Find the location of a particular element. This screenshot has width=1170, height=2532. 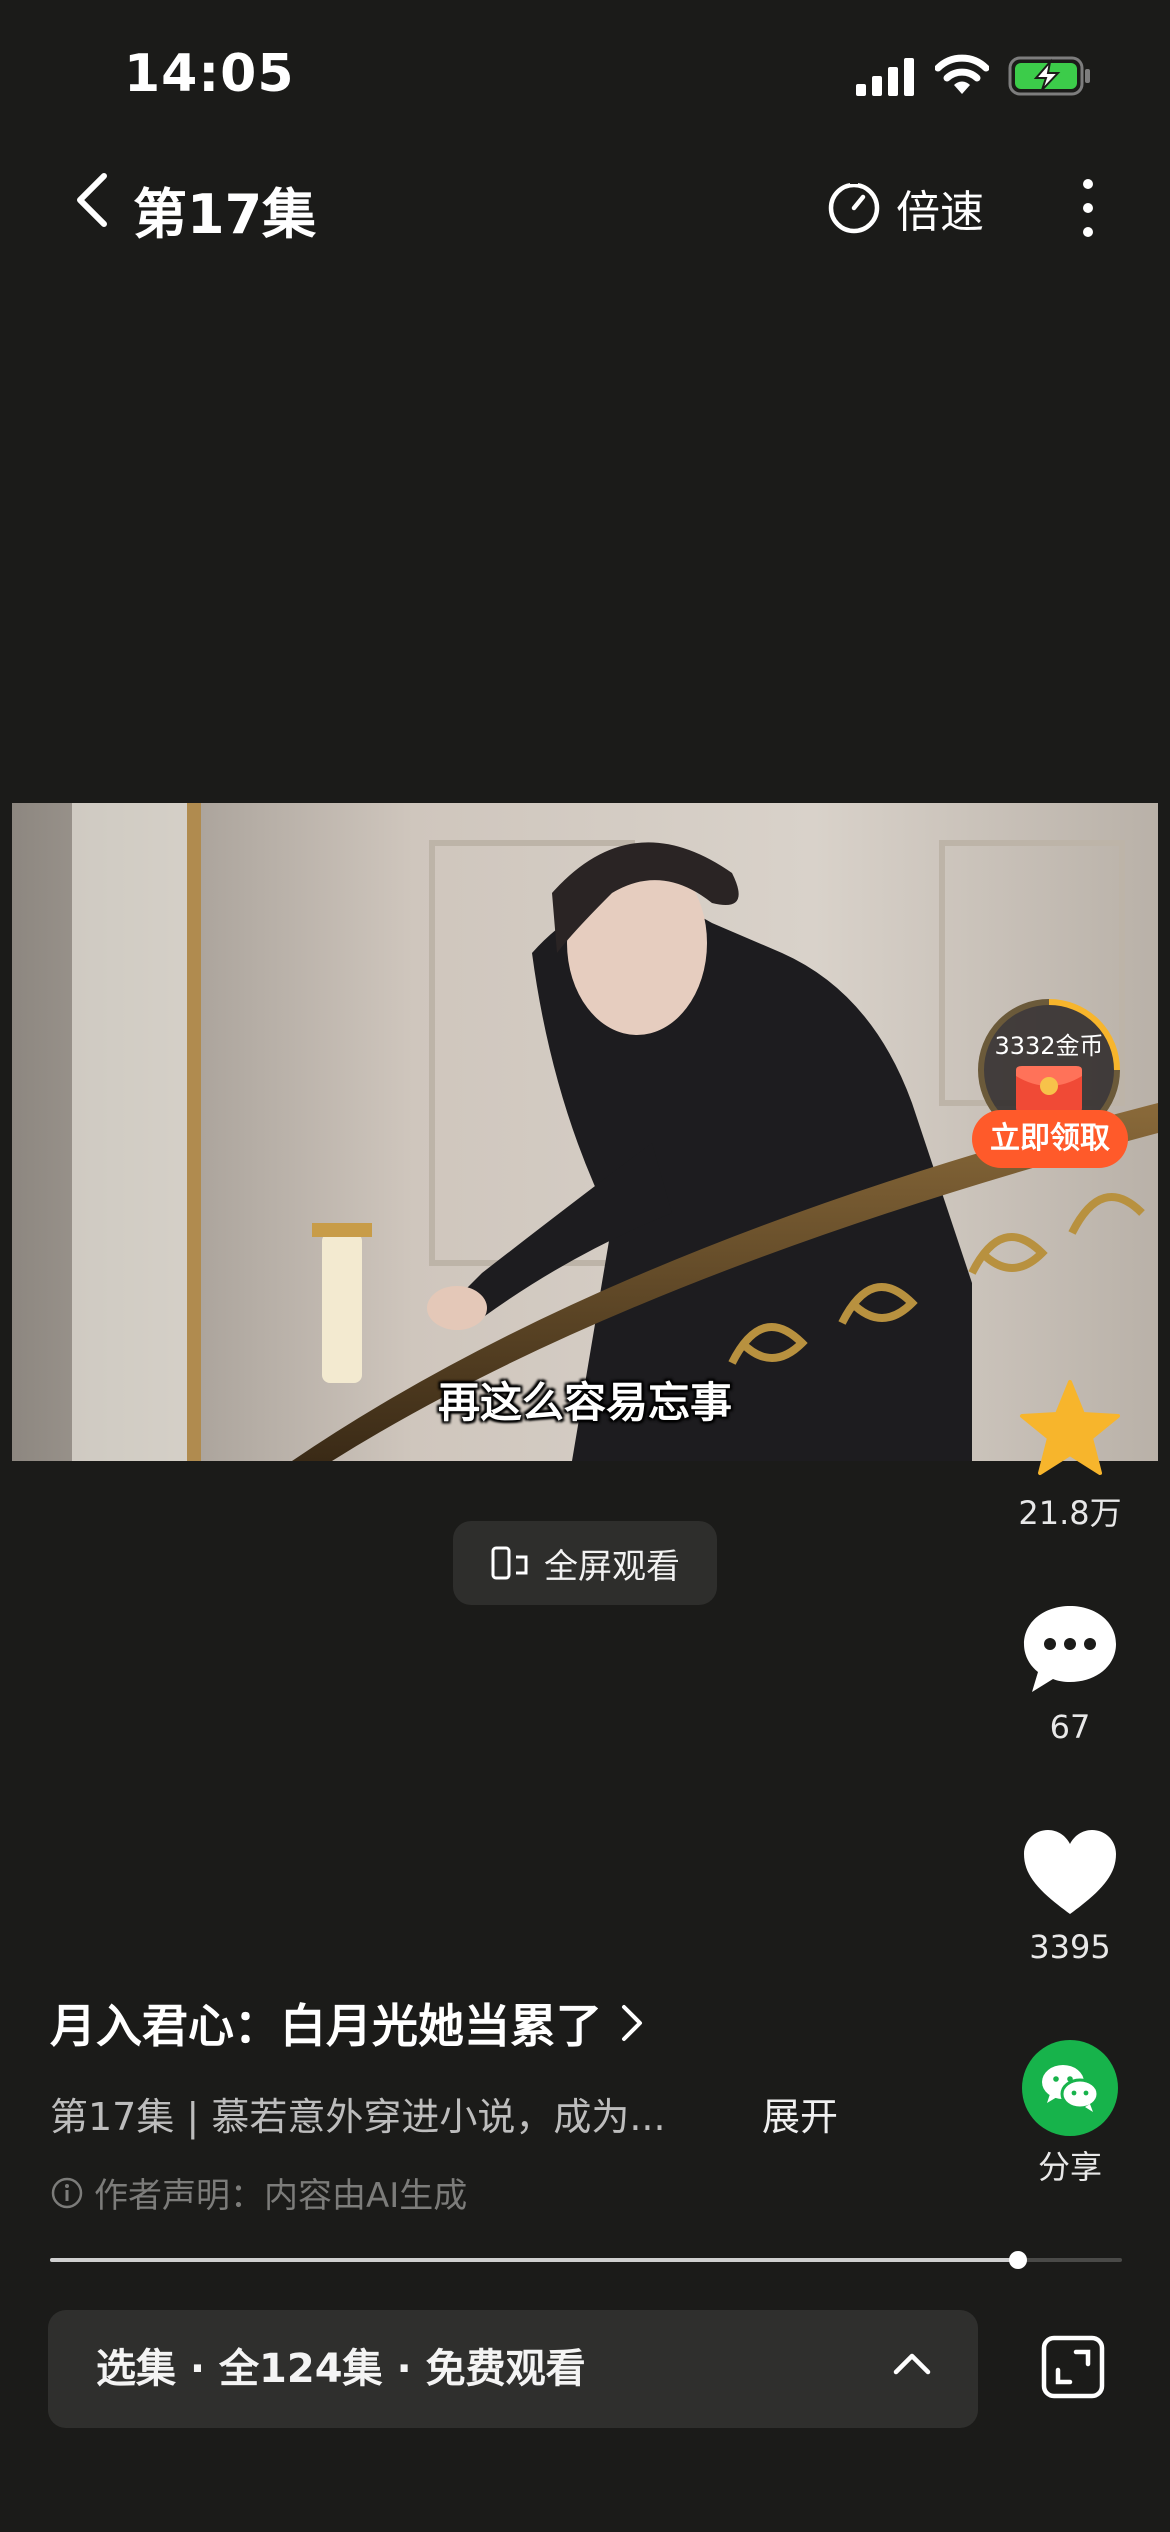

video-progress-bar is located at coordinates (586, 2260).